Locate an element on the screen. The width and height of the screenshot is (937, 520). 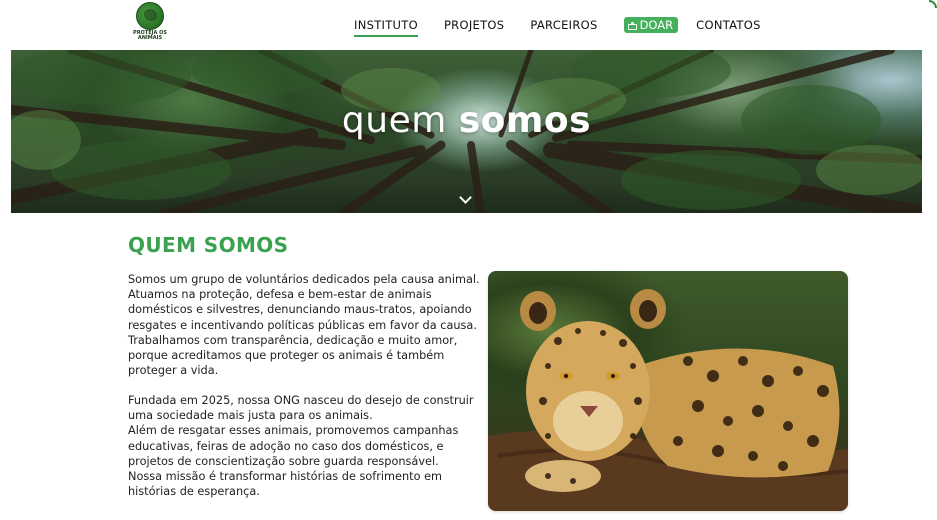
about-p1-line: proteger a vida. is located at coordinates (173, 371).